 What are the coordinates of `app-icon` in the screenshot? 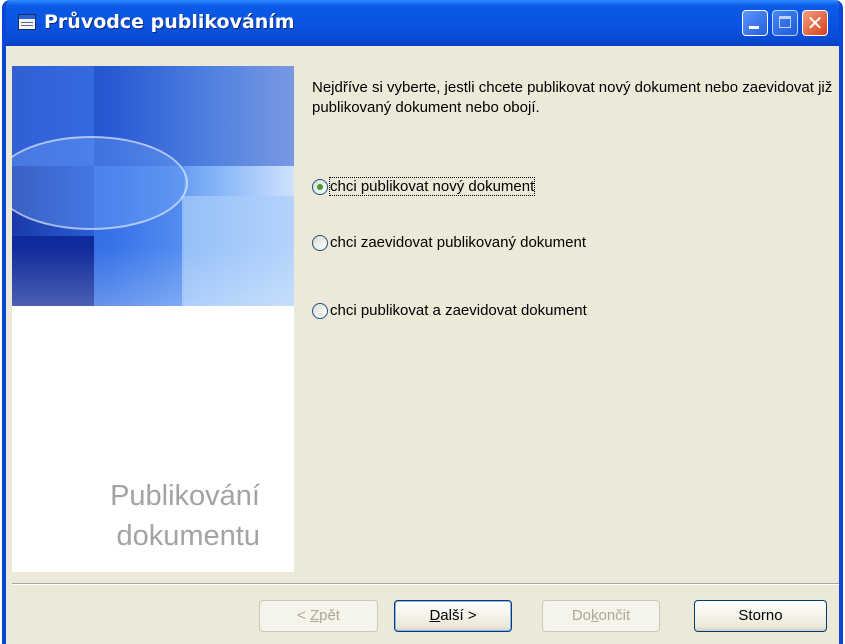 It's located at (27, 22).